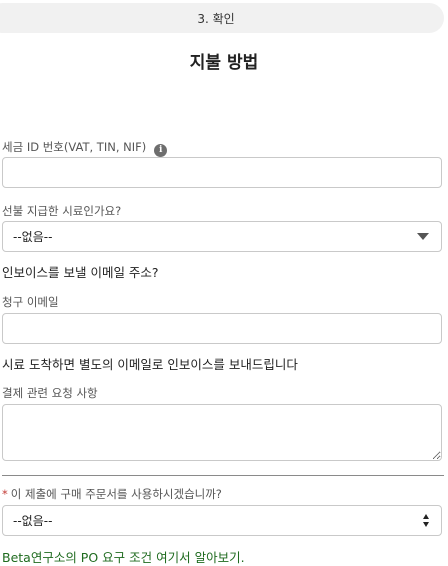 This screenshot has width=448, height=566. I want to click on purchase-order-selected-value: --없음--, so click(33, 521).